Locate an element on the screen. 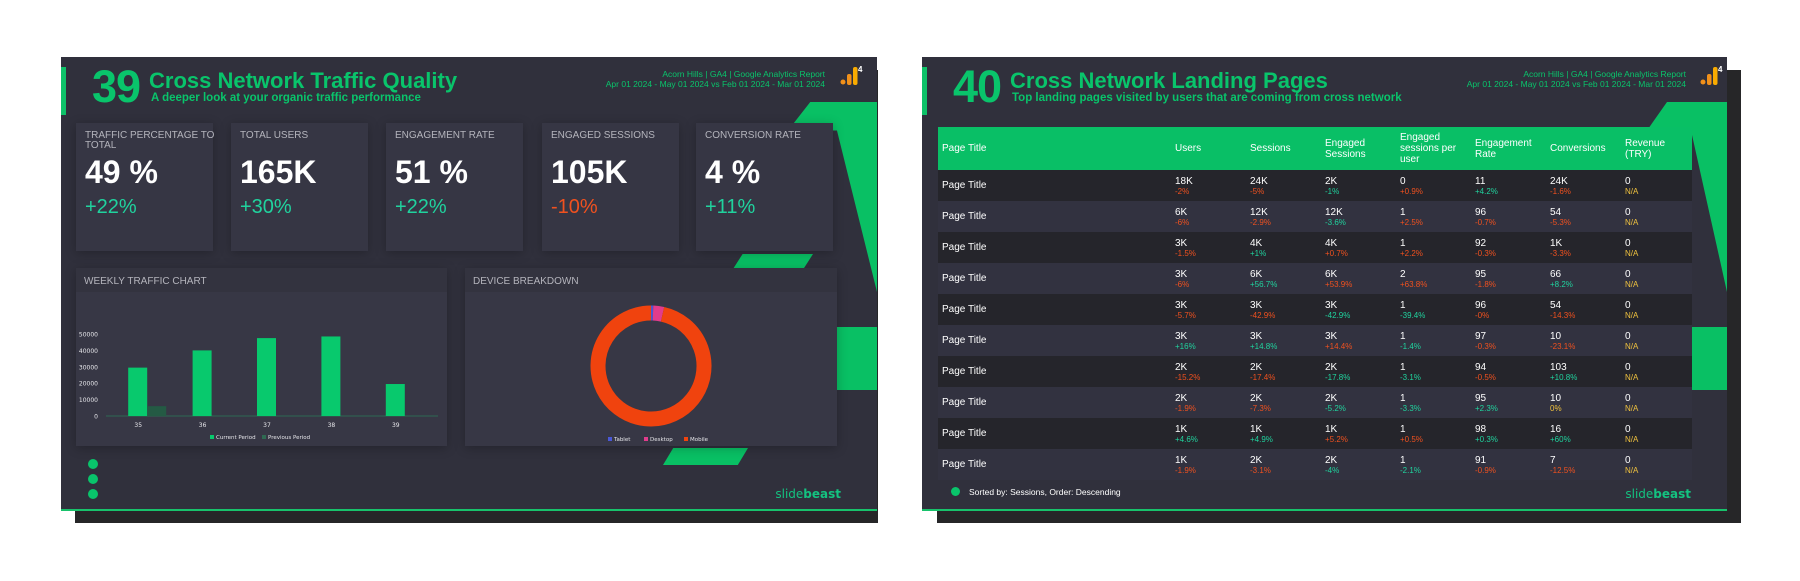 This screenshot has width=1800, height=581. kpi-label: TOTAL USERS is located at coordinates (274, 135).